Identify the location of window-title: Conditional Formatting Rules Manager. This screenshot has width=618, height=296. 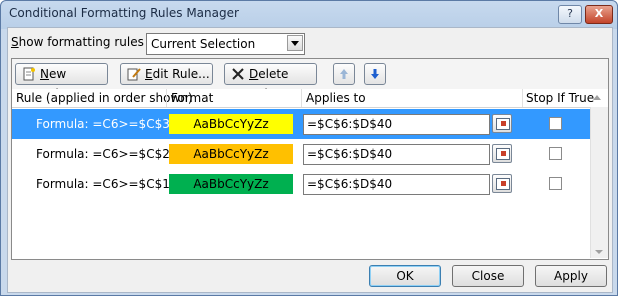
(124, 13).